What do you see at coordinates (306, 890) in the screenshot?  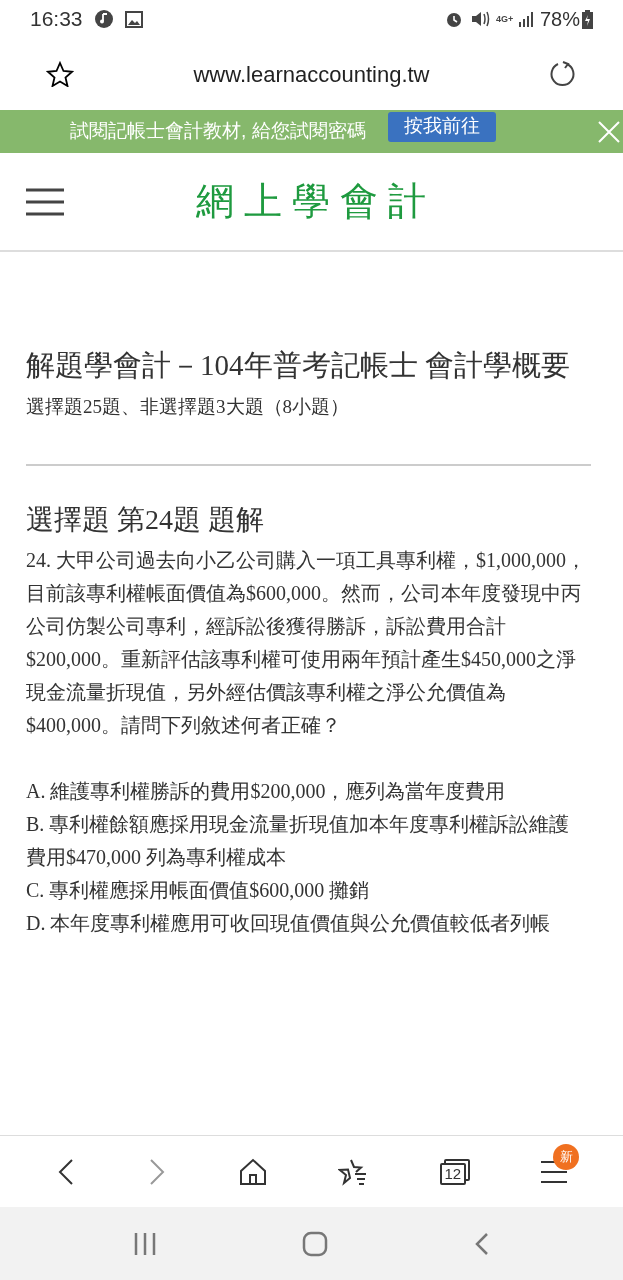 I see `answer-option: C. 專利權應採用帳面價值$600,000 攤銷` at bounding box center [306, 890].